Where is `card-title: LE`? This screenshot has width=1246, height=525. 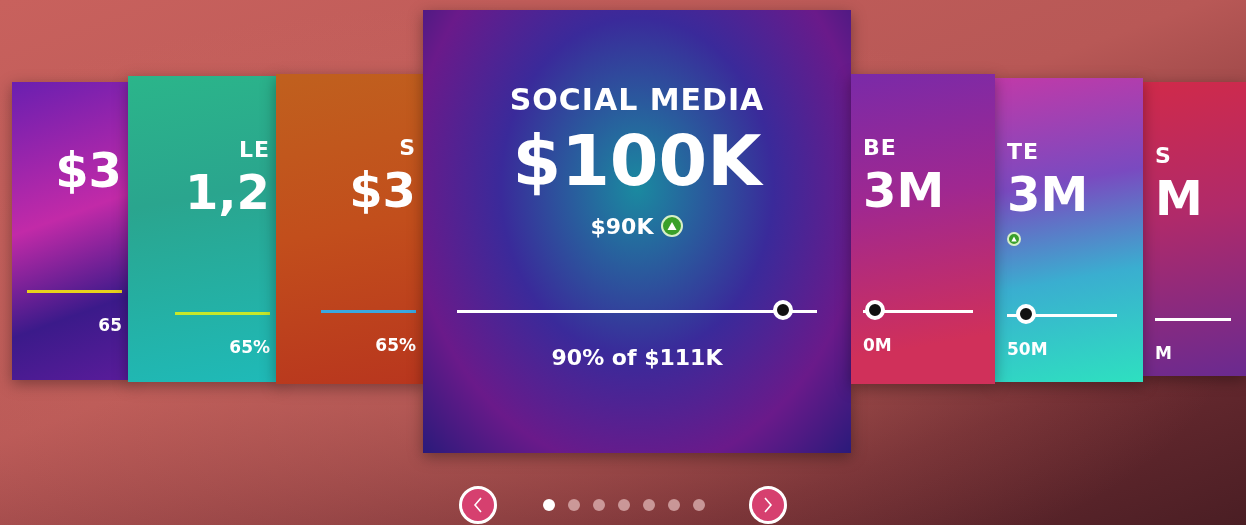
card-title: LE is located at coordinates (254, 150).